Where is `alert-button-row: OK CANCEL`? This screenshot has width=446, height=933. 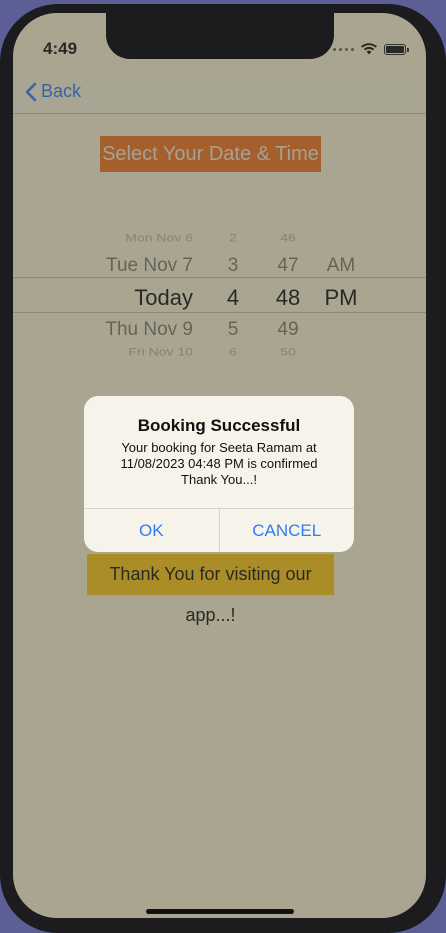
alert-button-row: OK CANCEL is located at coordinates (219, 530).